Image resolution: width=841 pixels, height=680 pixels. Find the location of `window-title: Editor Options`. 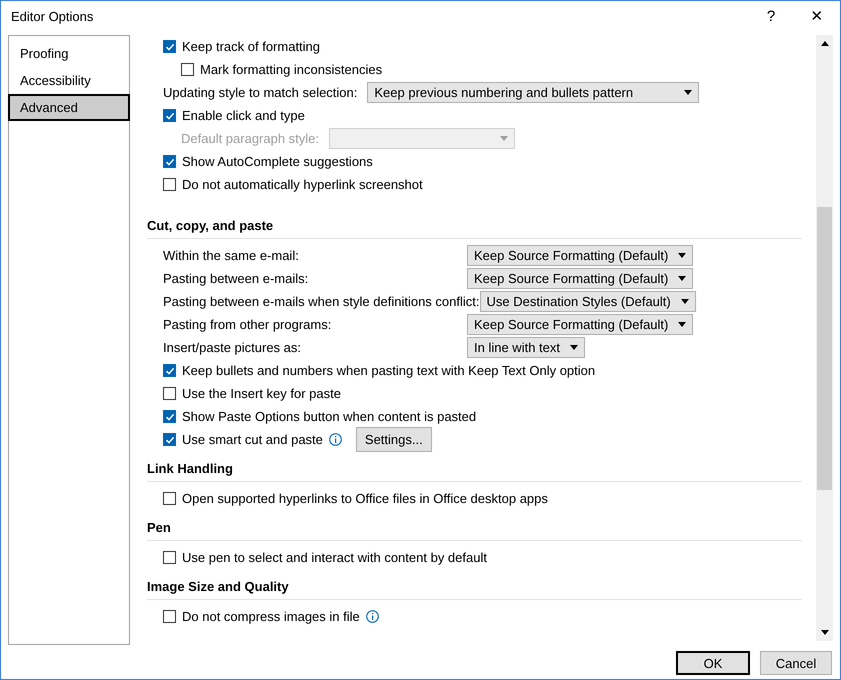

window-title: Editor Options is located at coordinates (52, 16).